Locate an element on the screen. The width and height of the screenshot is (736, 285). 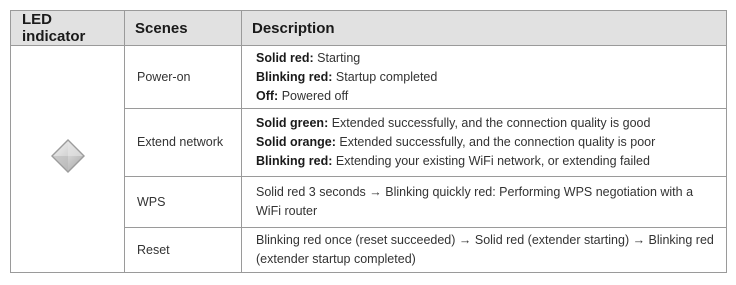
desc-line: Off: Powered off is located at coordinates (486, 96).